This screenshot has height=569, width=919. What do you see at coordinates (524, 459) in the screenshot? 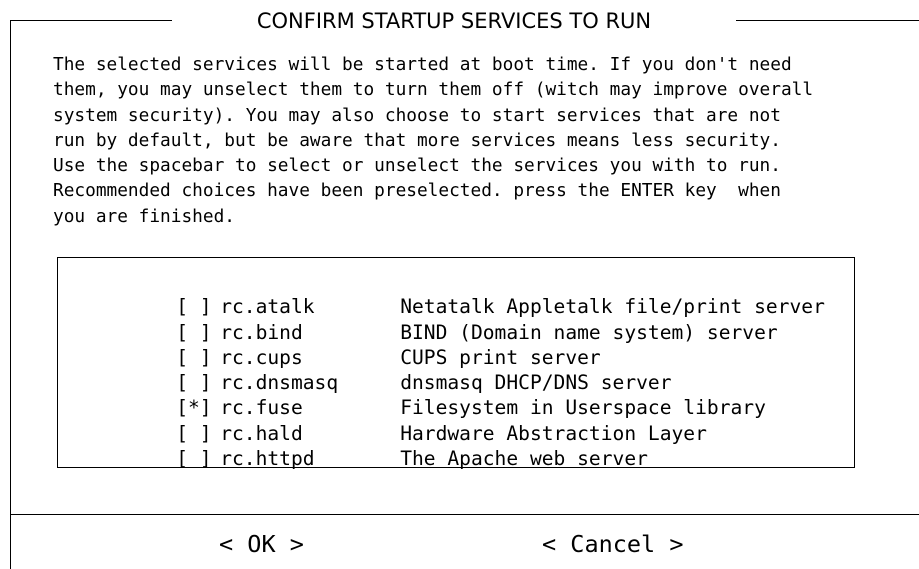
I see `service-description: The Apache web server` at bounding box center [524, 459].